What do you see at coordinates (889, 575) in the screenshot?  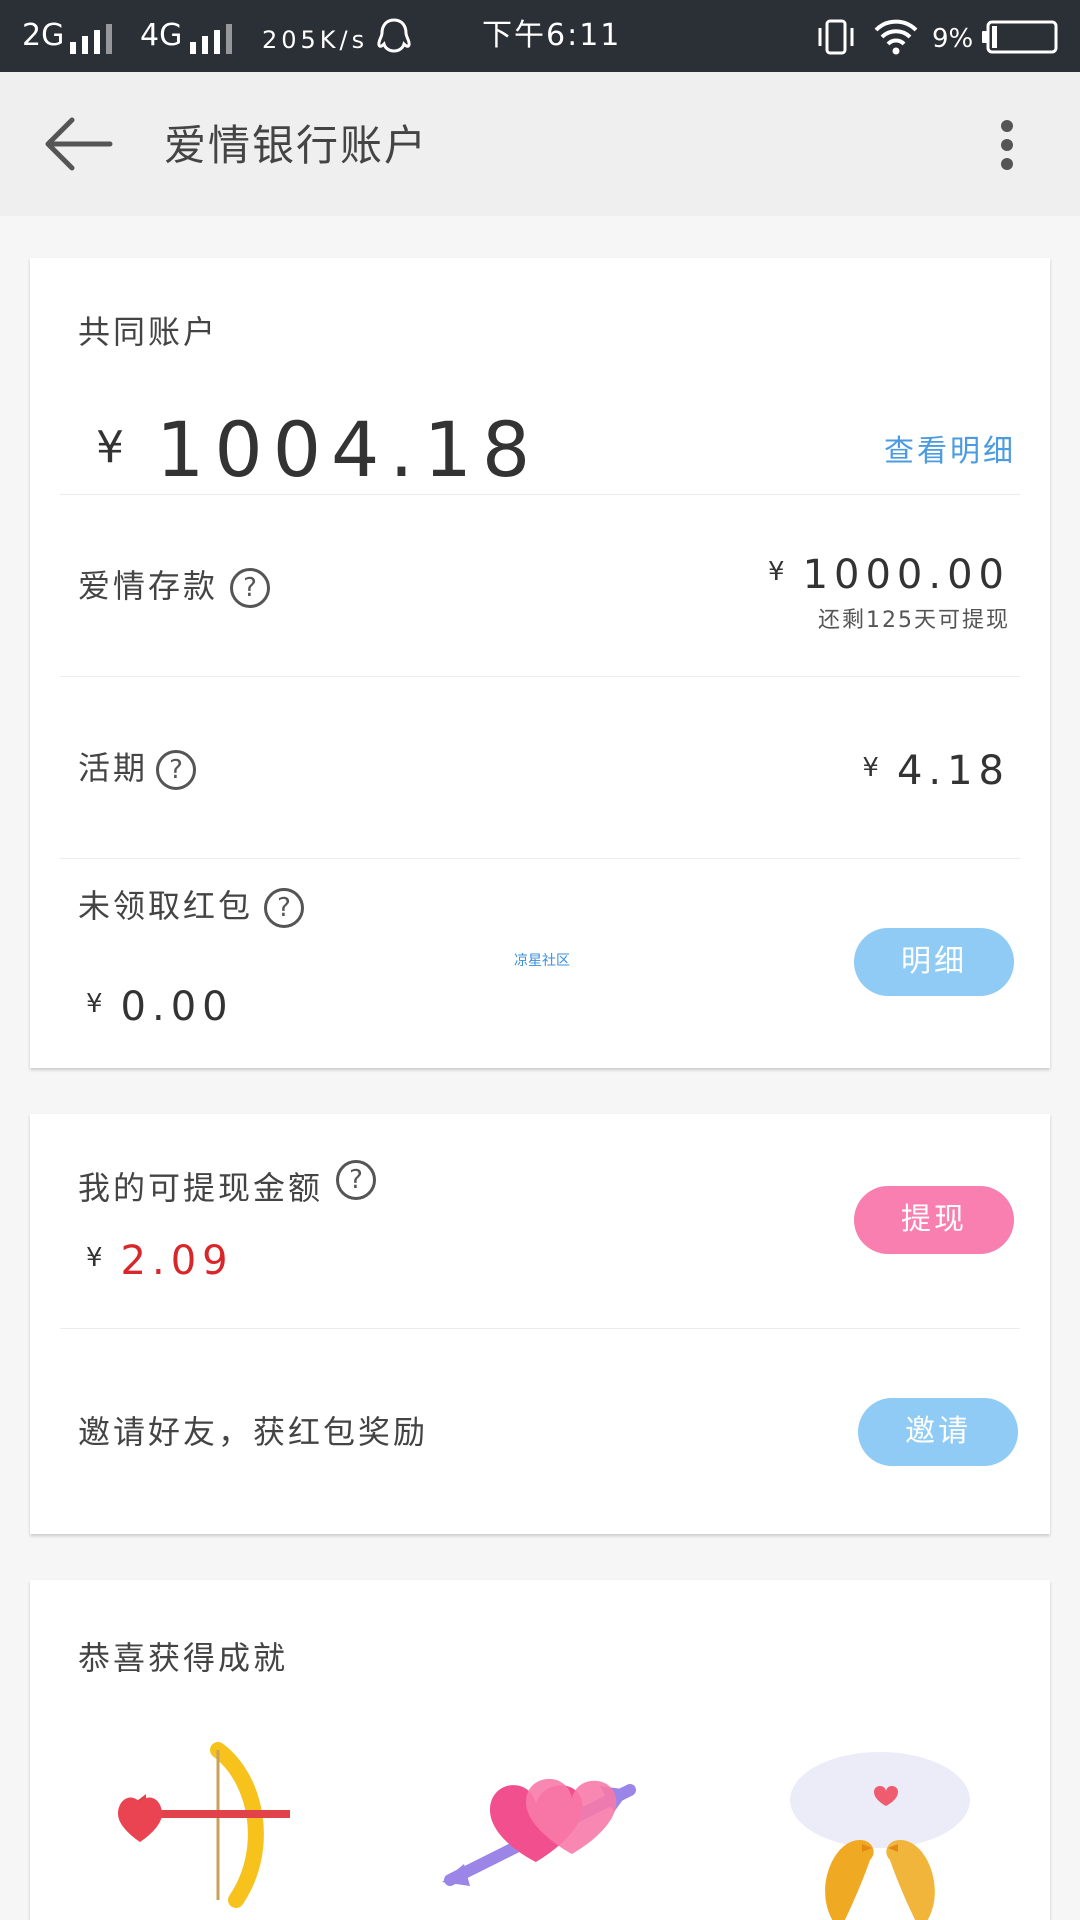 I see `love-deposit-amount: ¥1000.00` at bounding box center [889, 575].